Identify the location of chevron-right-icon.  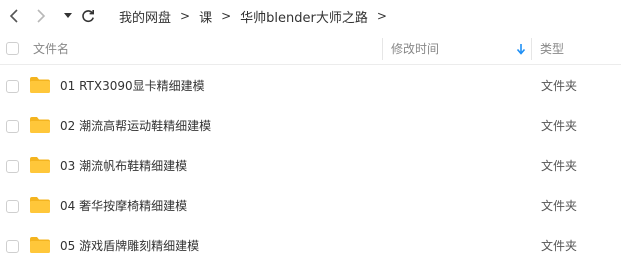
(41, 16).